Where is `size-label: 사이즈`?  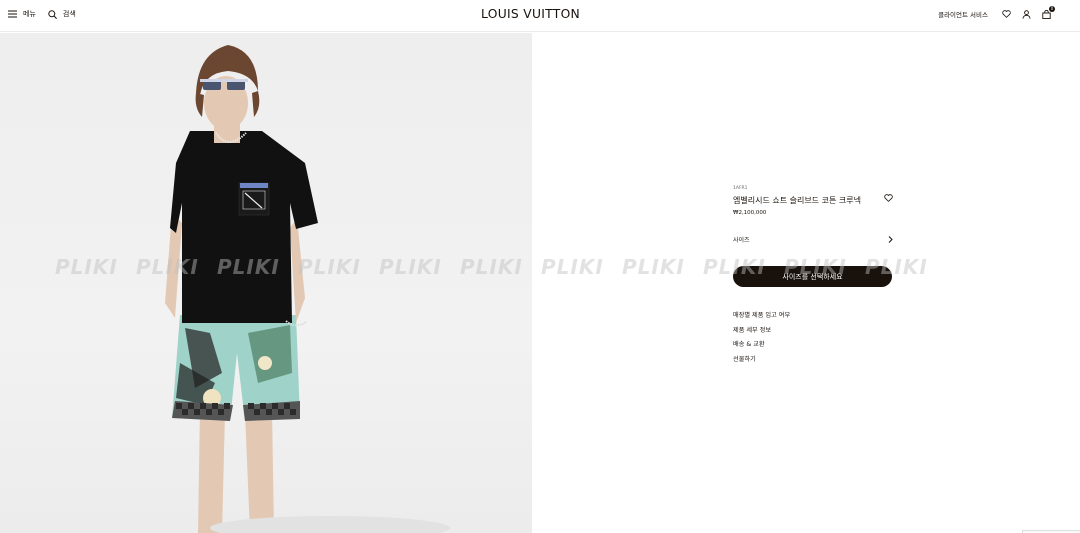
size-label: 사이즈 is located at coordinates (741, 240).